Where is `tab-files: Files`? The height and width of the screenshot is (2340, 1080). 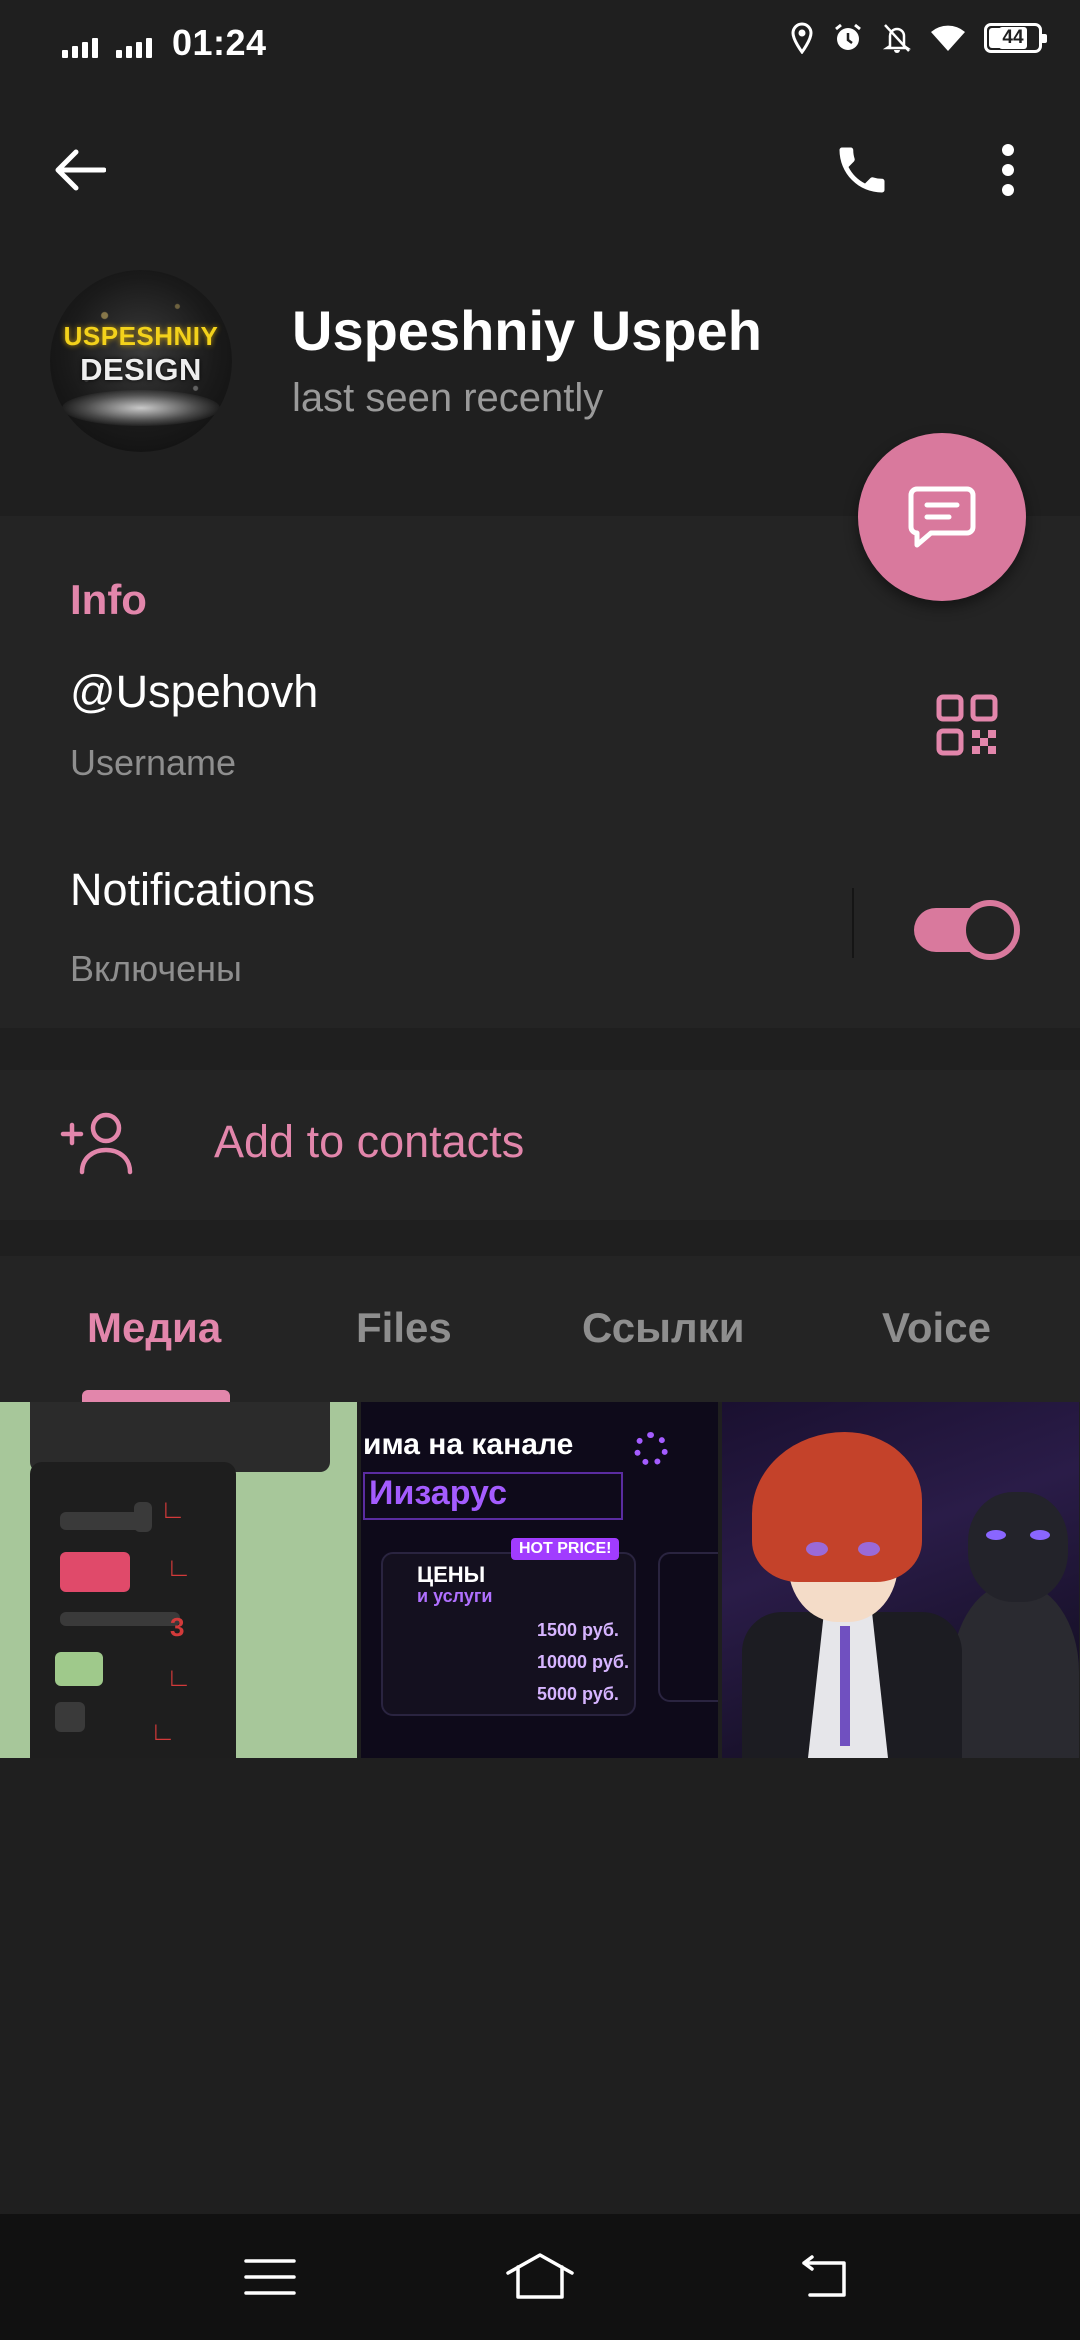 tab-files: Files is located at coordinates (404, 1328).